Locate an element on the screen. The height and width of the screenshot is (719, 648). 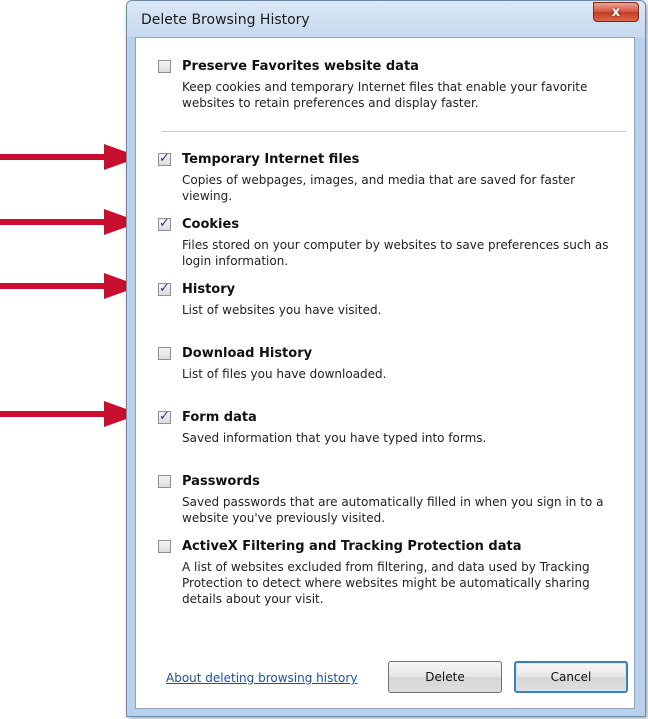
passwords-checkbox is located at coordinates (164, 481).